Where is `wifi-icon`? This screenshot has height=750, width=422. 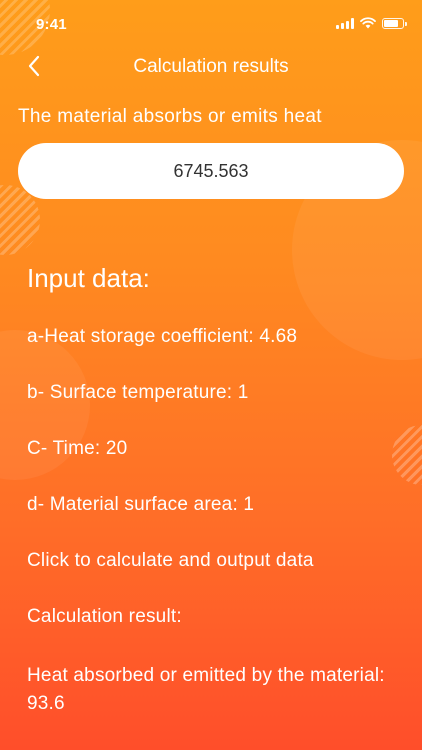
wifi-icon is located at coordinates (368, 23).